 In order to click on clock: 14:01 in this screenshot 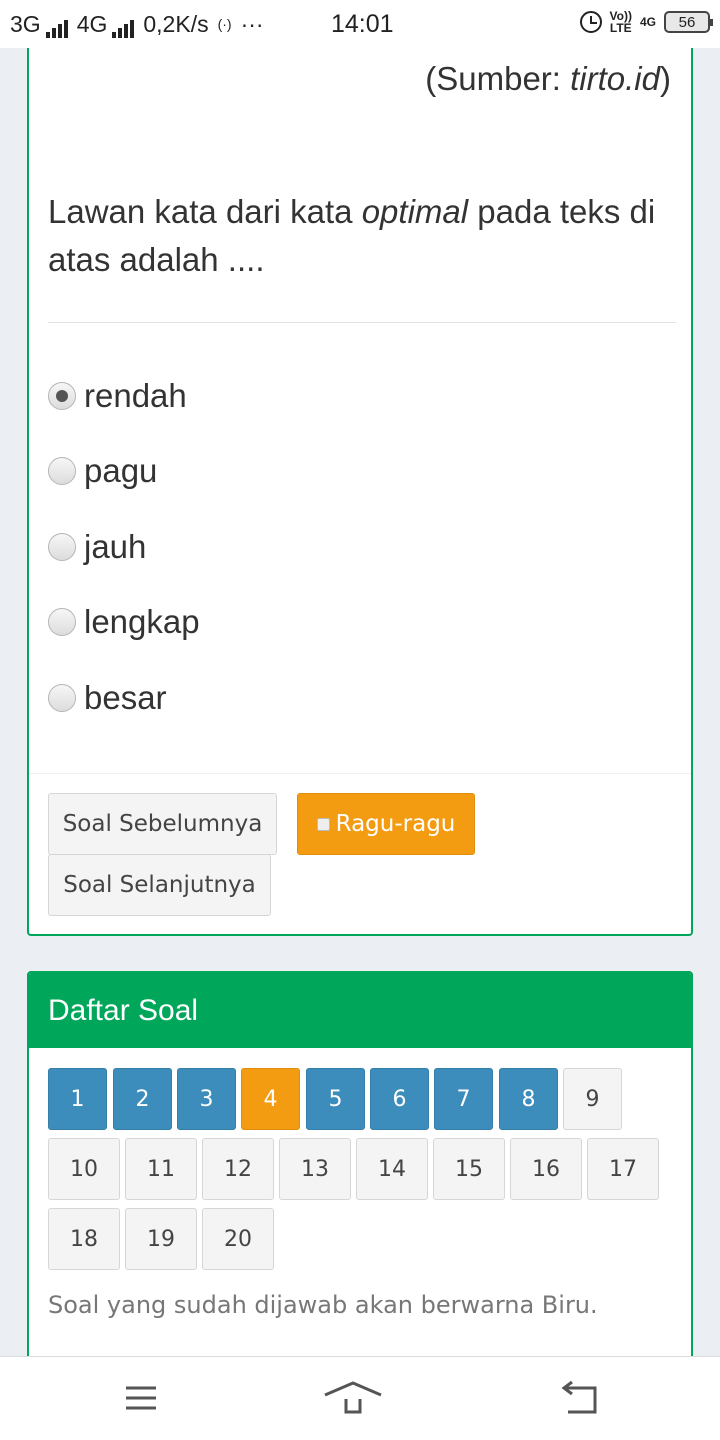, I will do `click(362, 24)`.